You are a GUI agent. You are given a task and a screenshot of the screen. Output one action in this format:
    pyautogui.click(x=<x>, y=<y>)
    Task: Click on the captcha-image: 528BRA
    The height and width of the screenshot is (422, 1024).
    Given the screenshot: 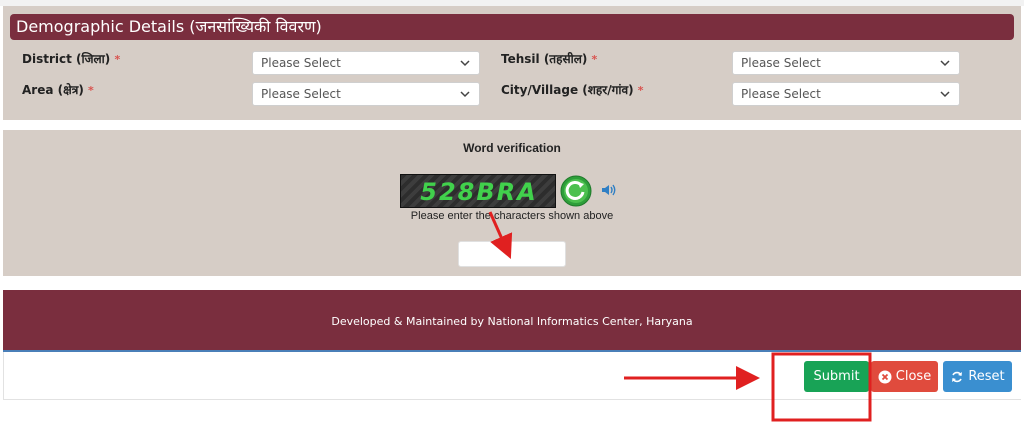 What is the action you would take?
    pyautogui.click(x=478, y=191)
    